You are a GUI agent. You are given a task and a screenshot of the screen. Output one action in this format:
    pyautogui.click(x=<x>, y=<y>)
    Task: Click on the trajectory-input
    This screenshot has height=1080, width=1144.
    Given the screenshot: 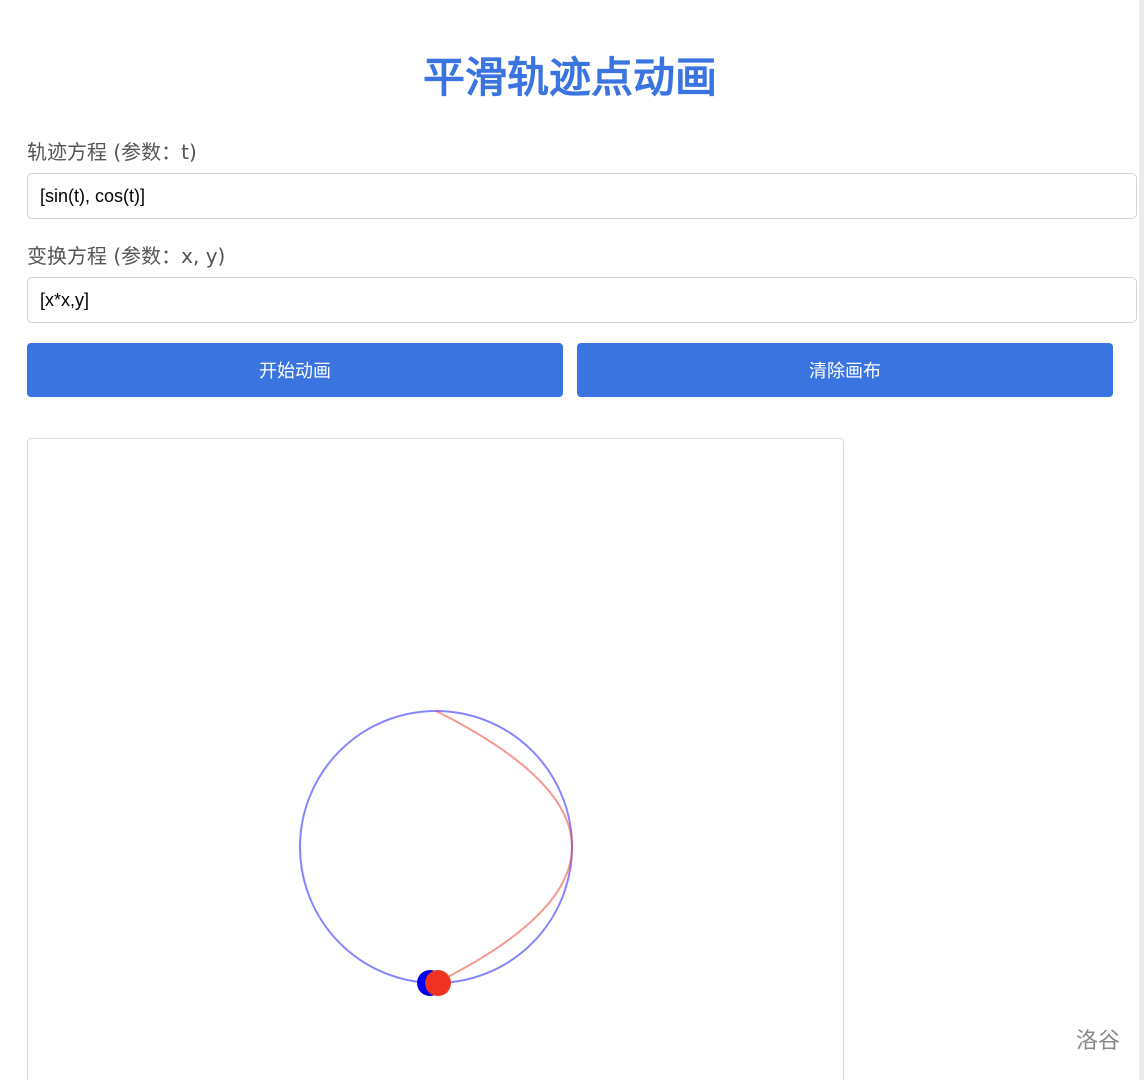 What is the action you would take?
    pyautogui.click(x=582, y=196)
    